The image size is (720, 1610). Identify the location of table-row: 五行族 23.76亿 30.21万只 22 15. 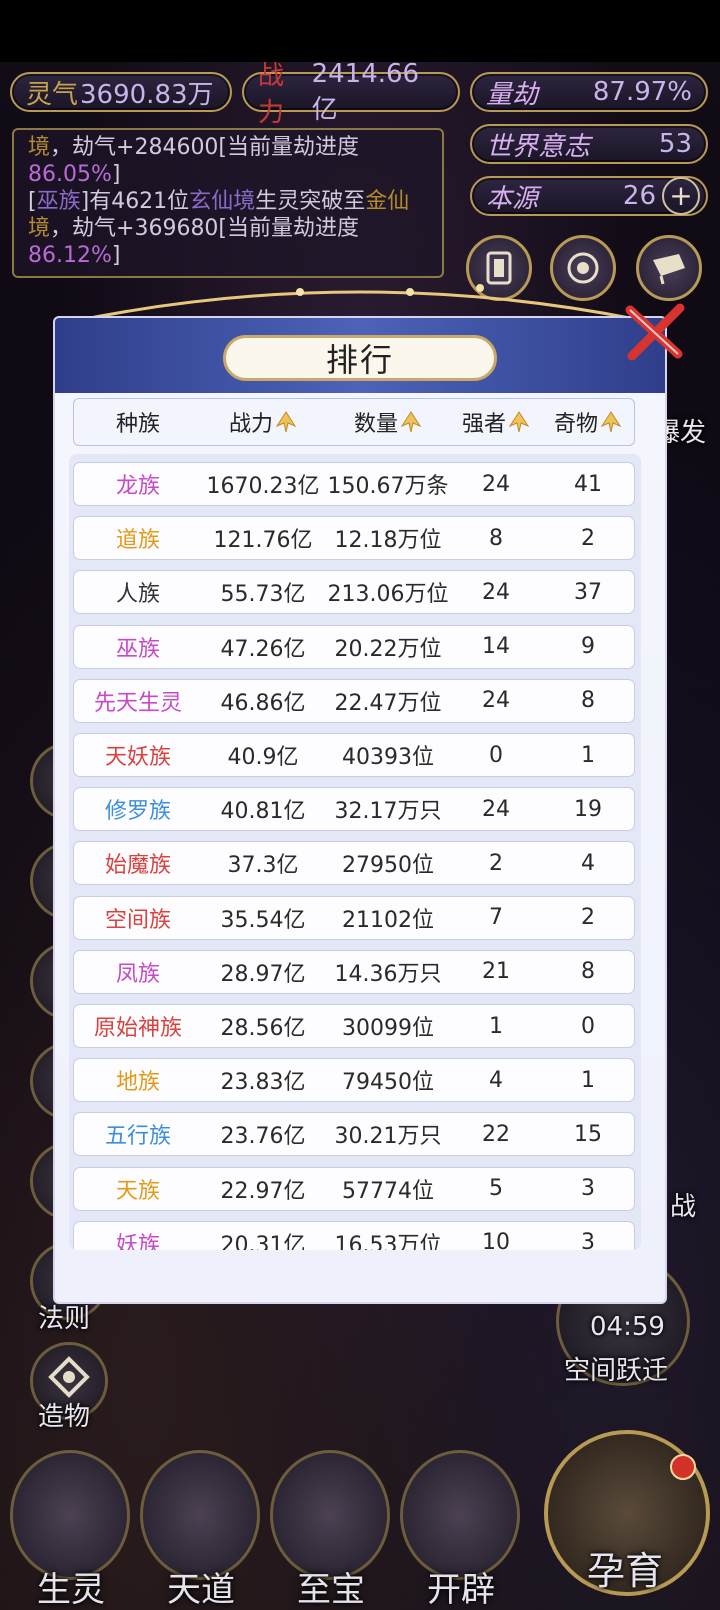
(354, 1134).